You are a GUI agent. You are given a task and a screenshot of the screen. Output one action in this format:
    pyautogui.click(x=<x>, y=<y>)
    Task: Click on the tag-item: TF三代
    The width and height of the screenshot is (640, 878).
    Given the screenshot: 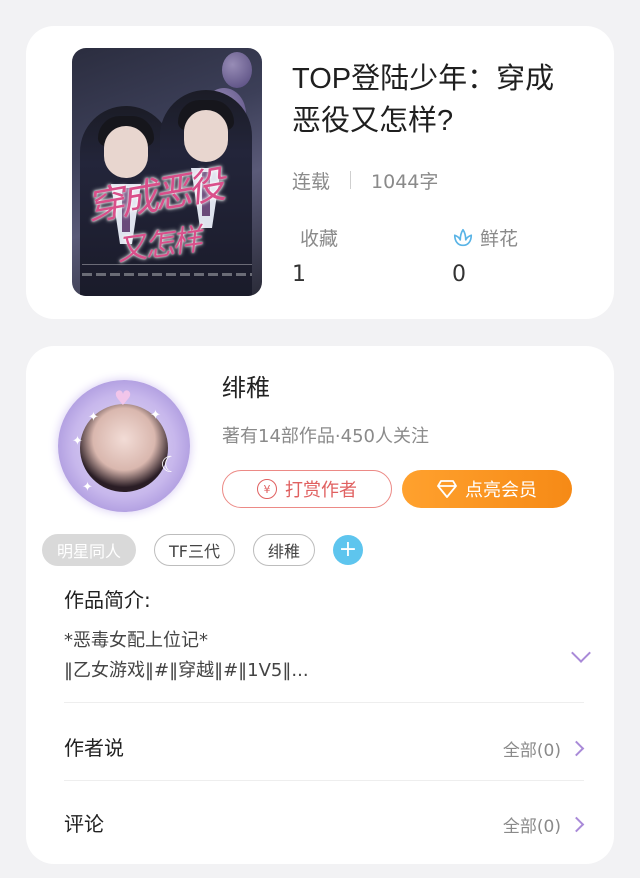 What is the action you would take?
    pyautogui.click(x=194, y=550)
    